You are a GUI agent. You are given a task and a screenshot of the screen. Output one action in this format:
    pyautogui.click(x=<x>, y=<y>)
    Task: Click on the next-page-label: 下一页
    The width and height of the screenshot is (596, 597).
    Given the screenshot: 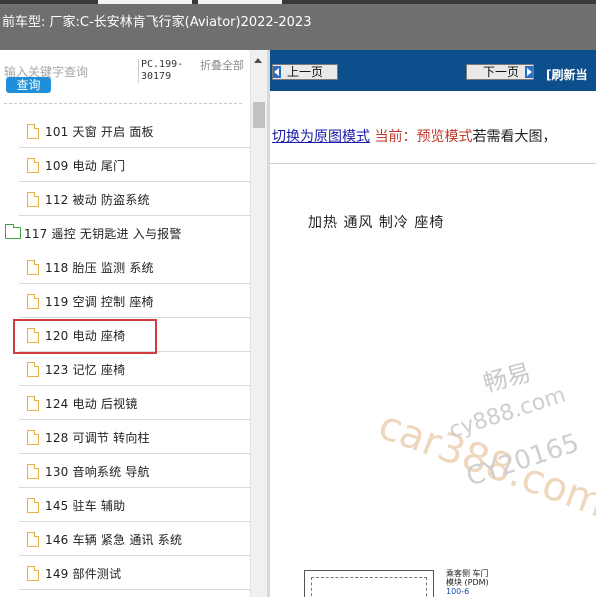 What is the action you would take?
    pyautogui.click(x=500, y=72)
    